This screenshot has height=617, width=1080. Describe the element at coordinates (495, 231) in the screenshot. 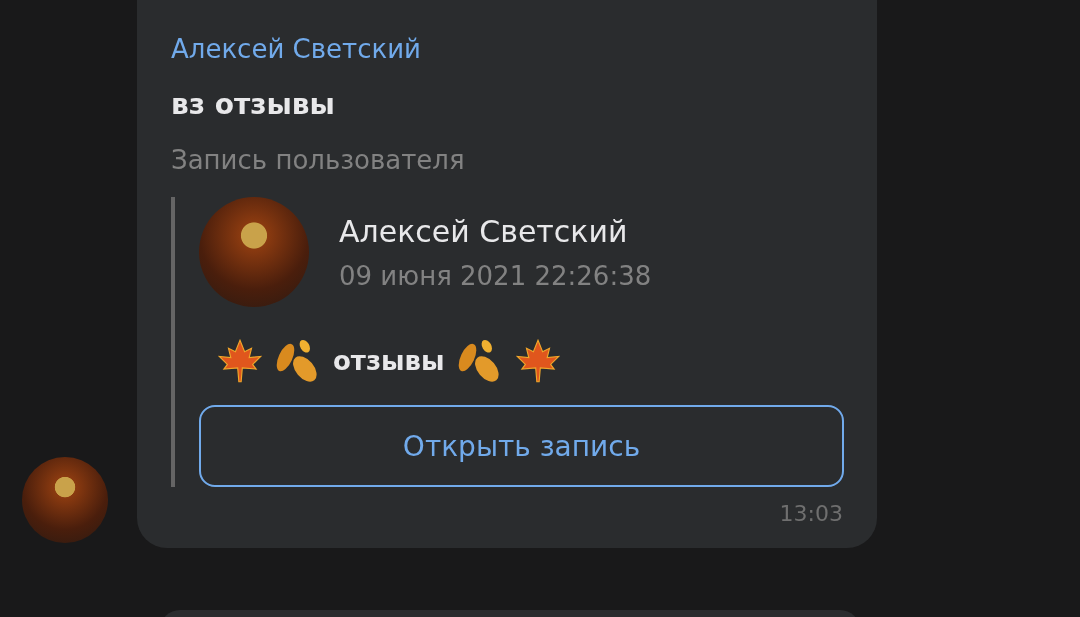

I see `post-author: Алексей Светский` at that location.